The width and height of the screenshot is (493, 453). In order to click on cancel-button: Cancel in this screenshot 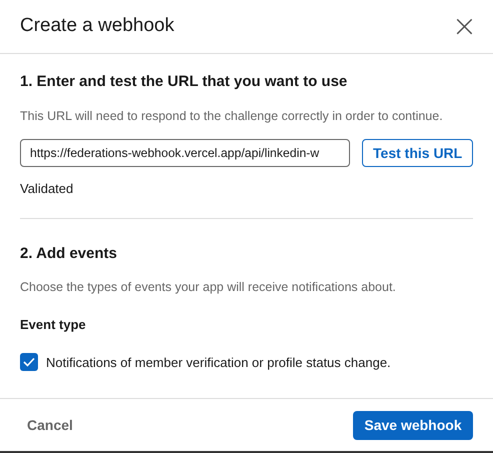, I will do `click(50, 425)`.